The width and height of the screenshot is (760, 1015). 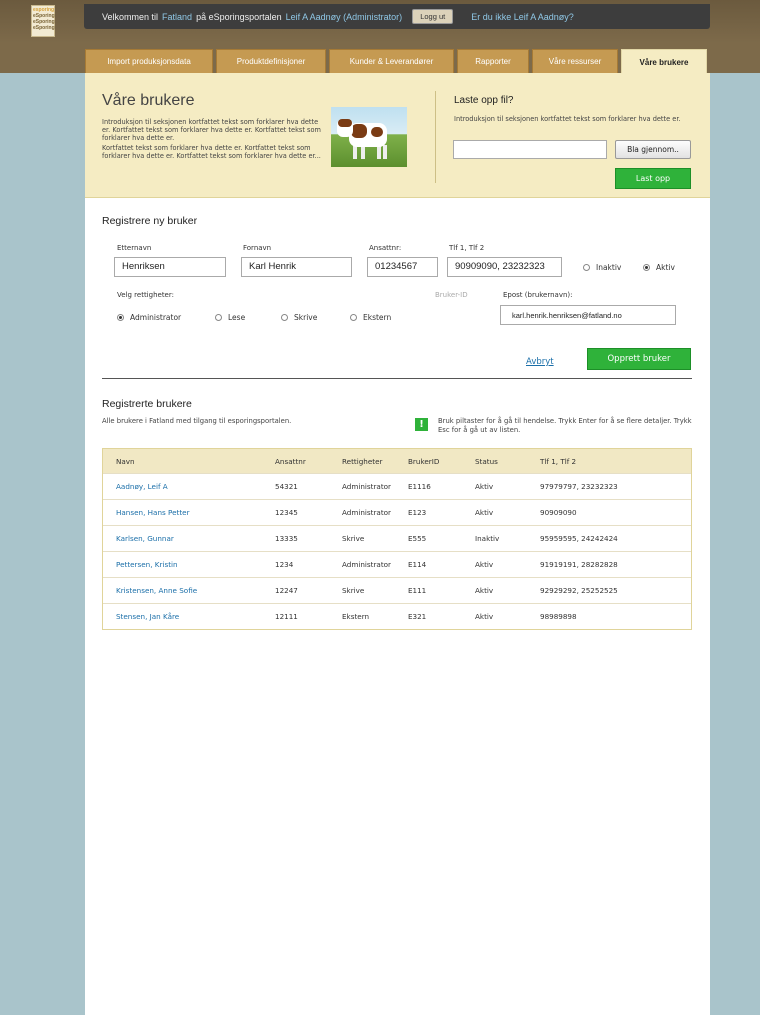 What do you see at coordinates (134, 248) in the screenshot?
I see `lastname-label: Etternavn` at bounding box center [134, 248].